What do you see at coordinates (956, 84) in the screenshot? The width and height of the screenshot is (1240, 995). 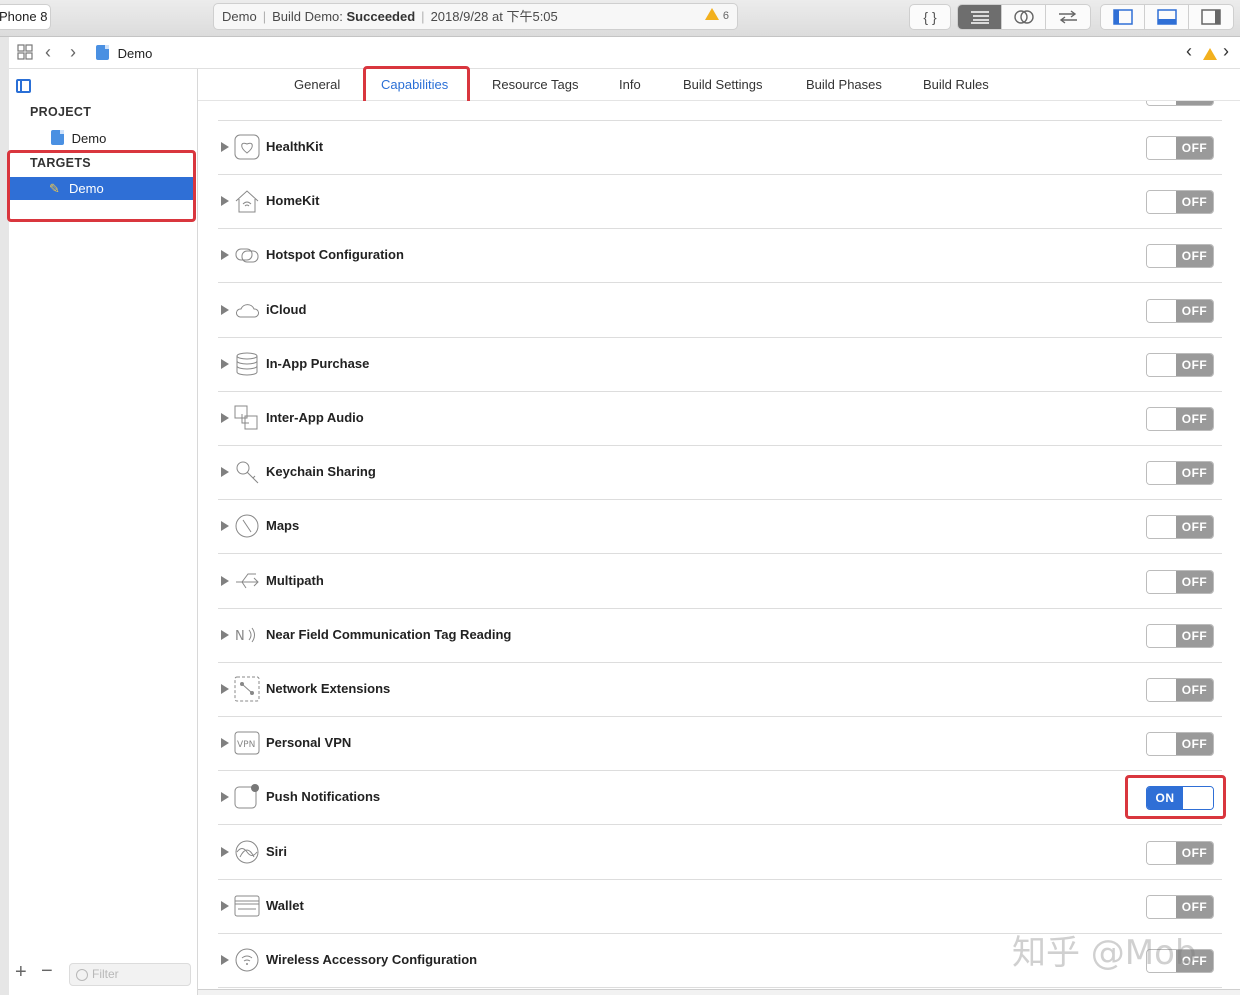 I see `tab-build-rules: Build Rules` at bounding box center [956, 84].